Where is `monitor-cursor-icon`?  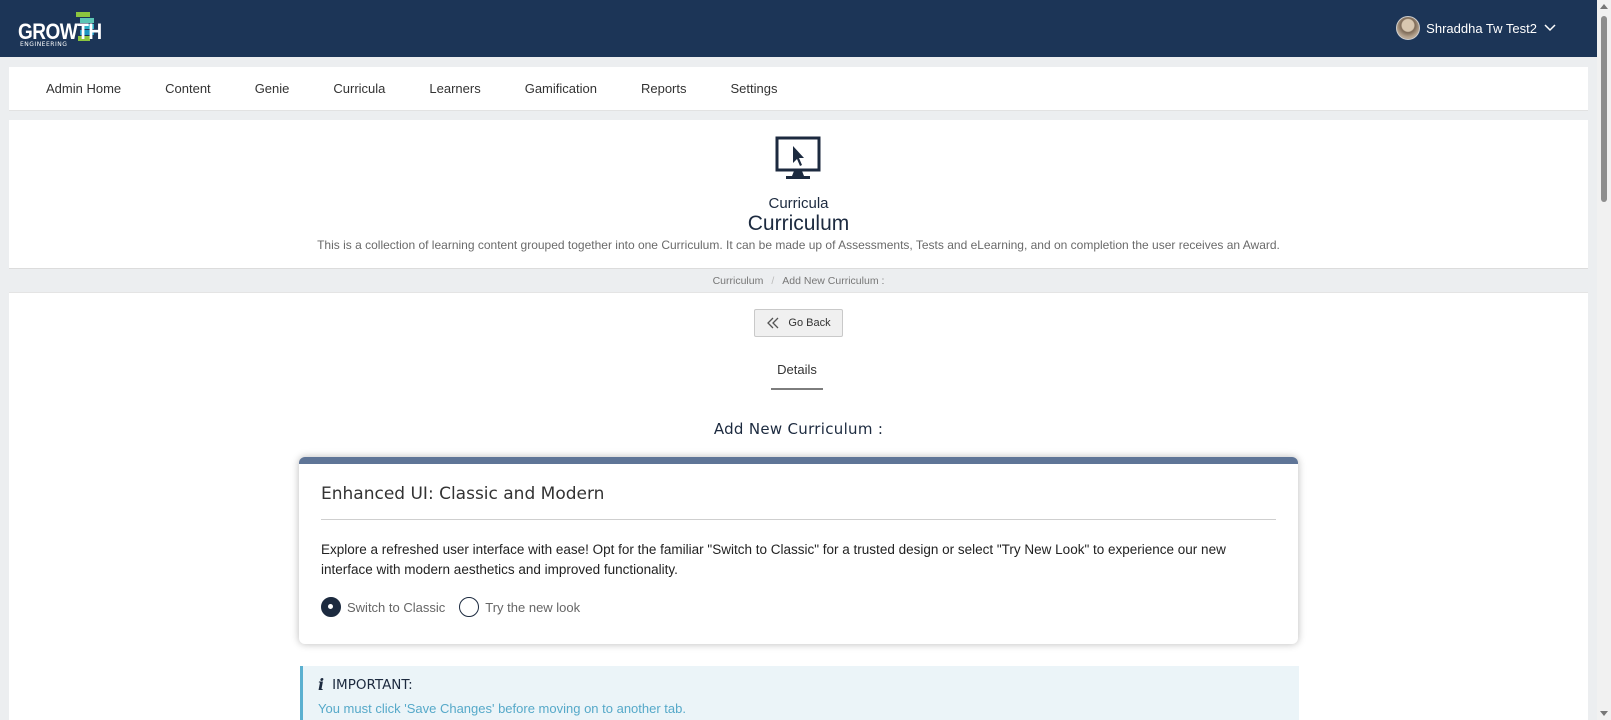
monitor-cursor-icon is located at coordinates (798, 157).